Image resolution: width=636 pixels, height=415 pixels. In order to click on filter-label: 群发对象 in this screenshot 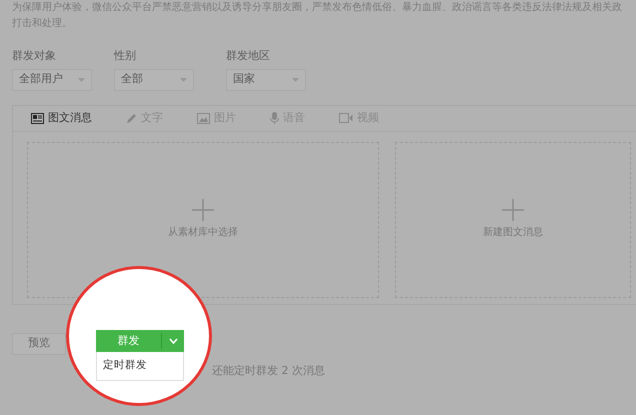, I will do `click(34, 56)`.